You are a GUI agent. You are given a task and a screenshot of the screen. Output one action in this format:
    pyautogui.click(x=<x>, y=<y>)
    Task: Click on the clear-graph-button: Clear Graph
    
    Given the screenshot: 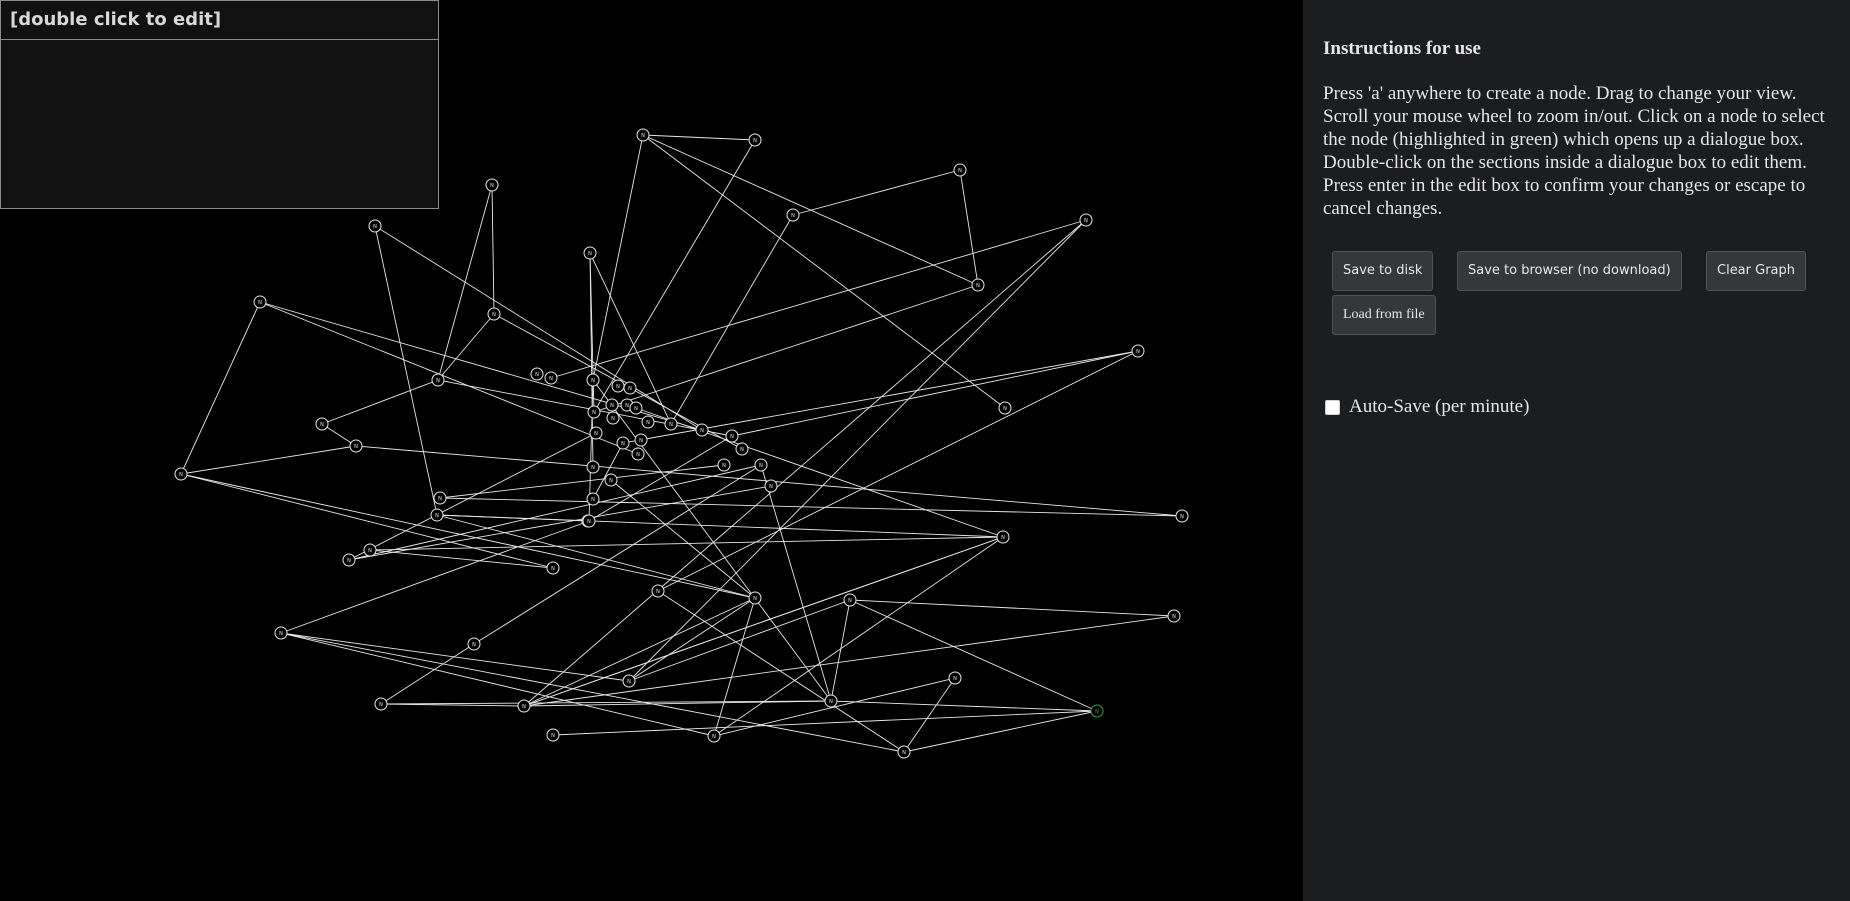 What is the action you would take?
    pyautogui.click(x=1756, y=271)
    